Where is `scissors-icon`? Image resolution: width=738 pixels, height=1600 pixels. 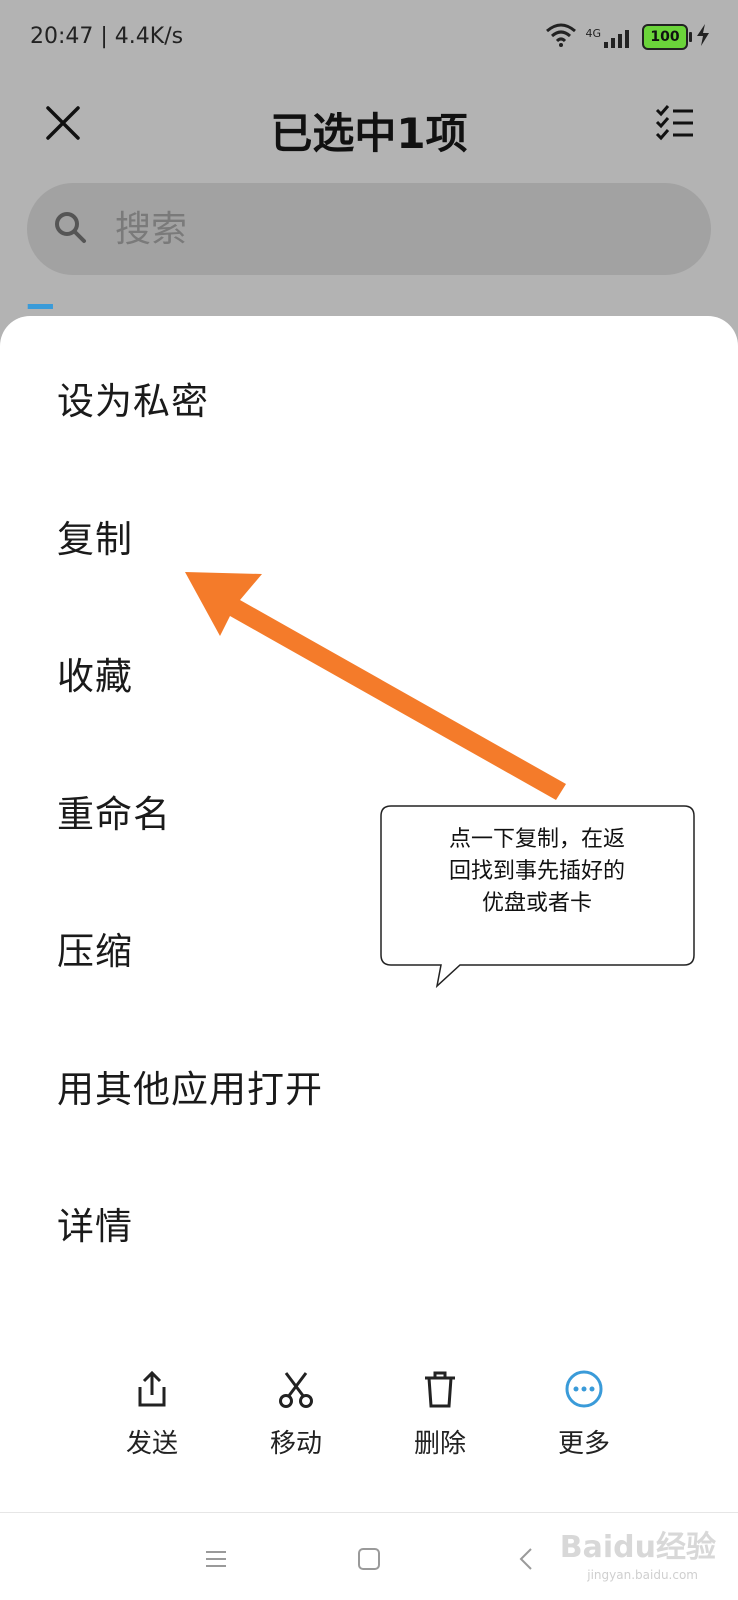 scissors-icon is located at coordinates (296, 1389).